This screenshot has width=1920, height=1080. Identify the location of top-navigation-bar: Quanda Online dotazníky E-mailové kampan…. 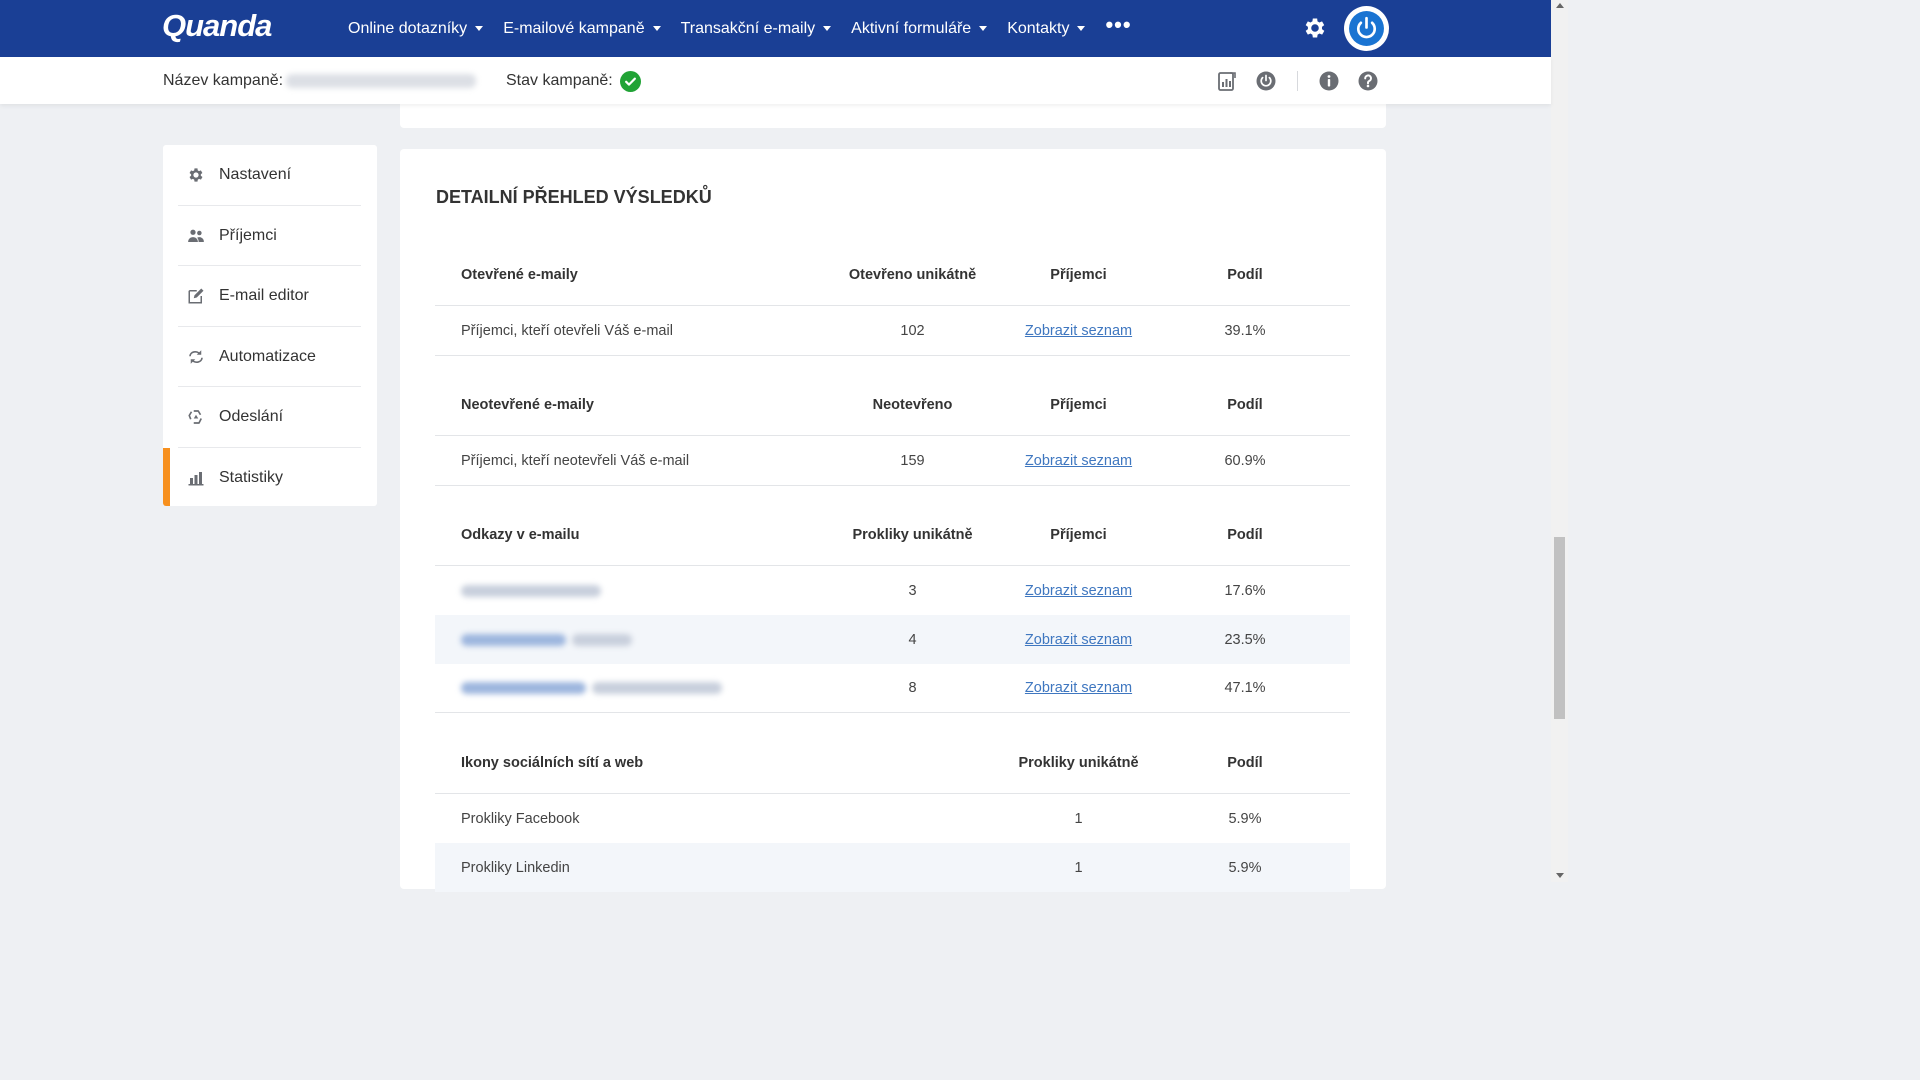
(775, 28).